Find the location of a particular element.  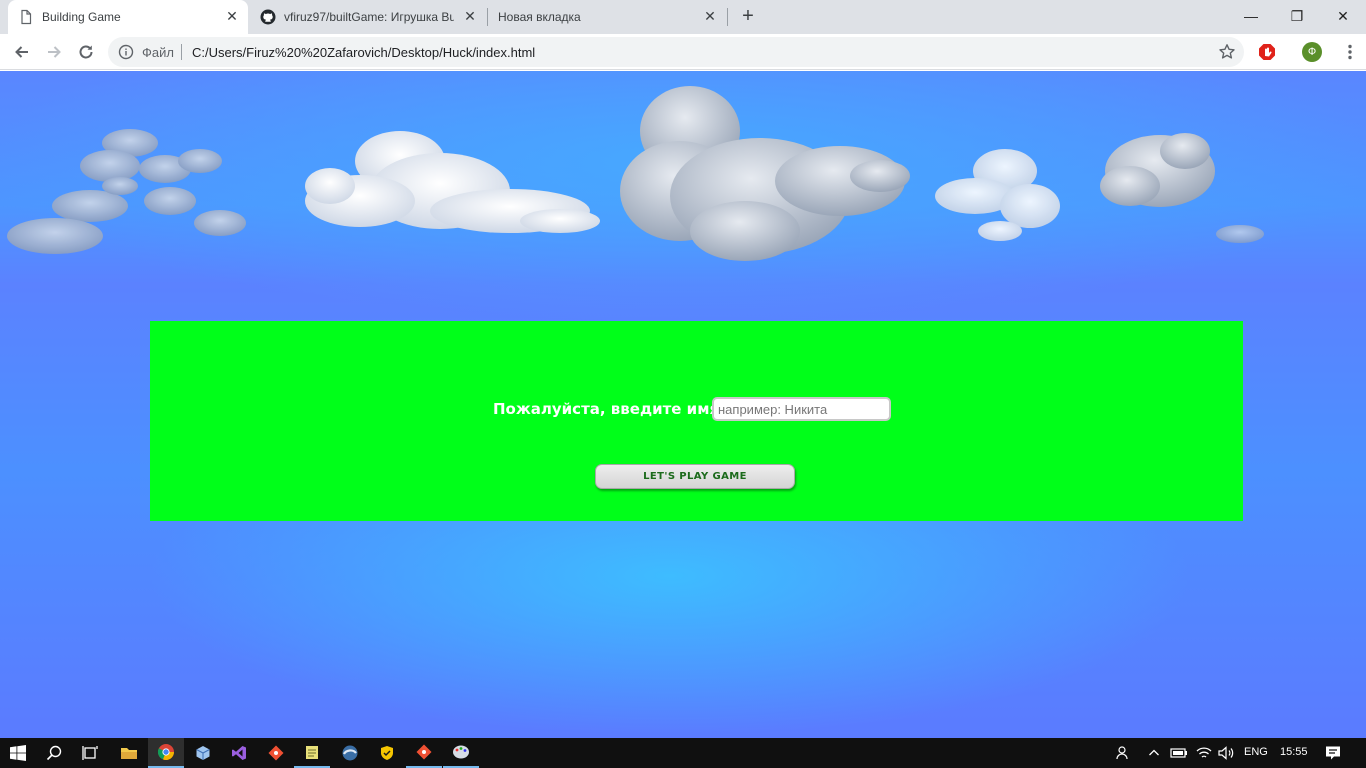

palette-icon is located at coordinates (461, 752).